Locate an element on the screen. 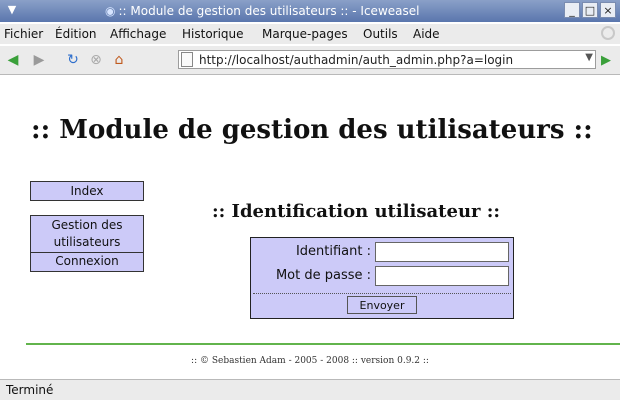 The image size is (620, 400). sidebar-item-index: Index is located at coordinates (87, 191).